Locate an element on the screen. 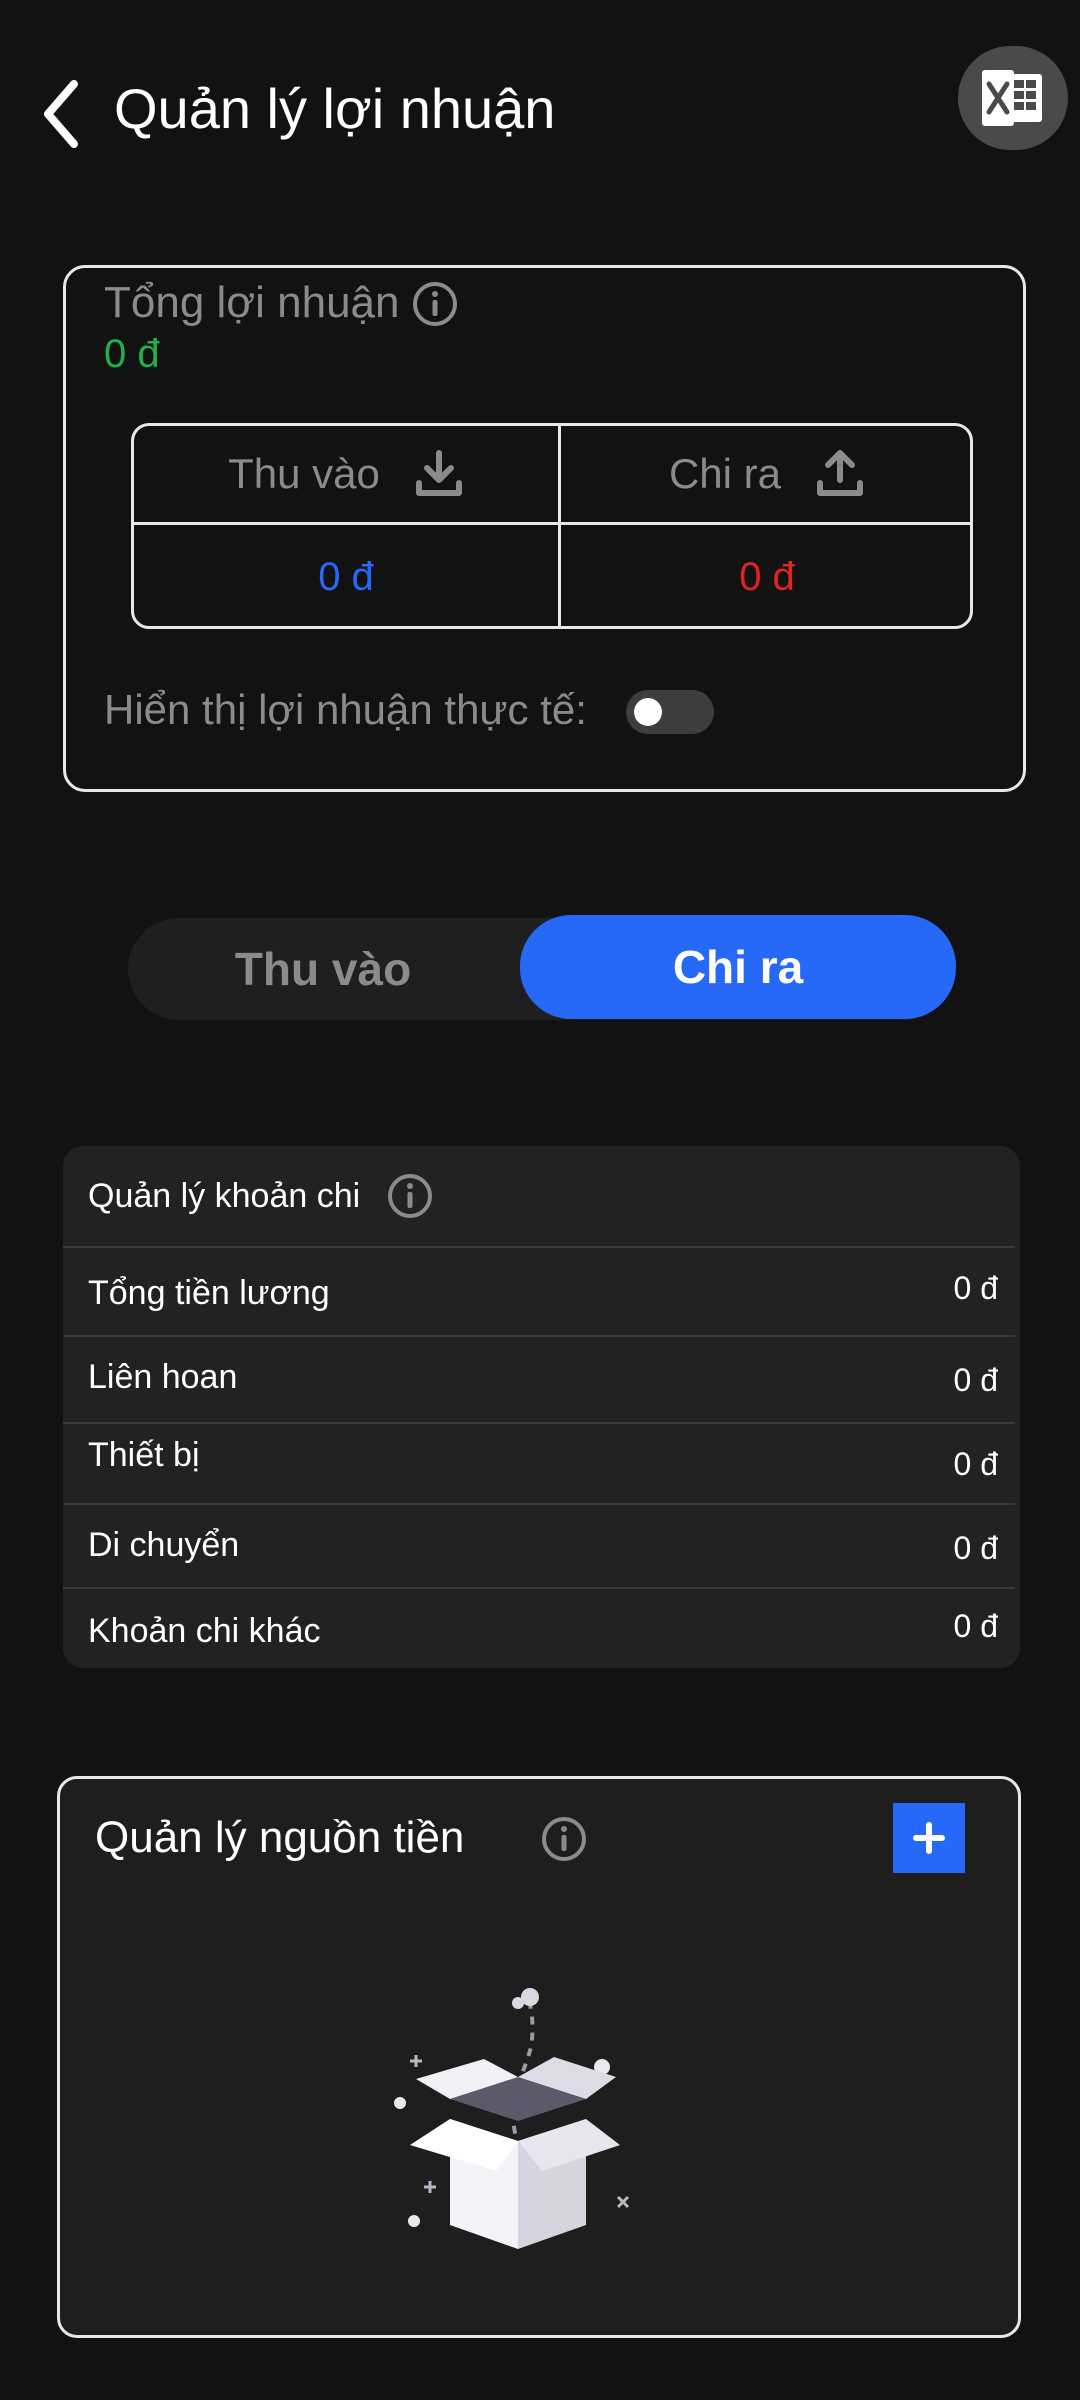  income-header: Thu vào is located at coordinates (346, 474).